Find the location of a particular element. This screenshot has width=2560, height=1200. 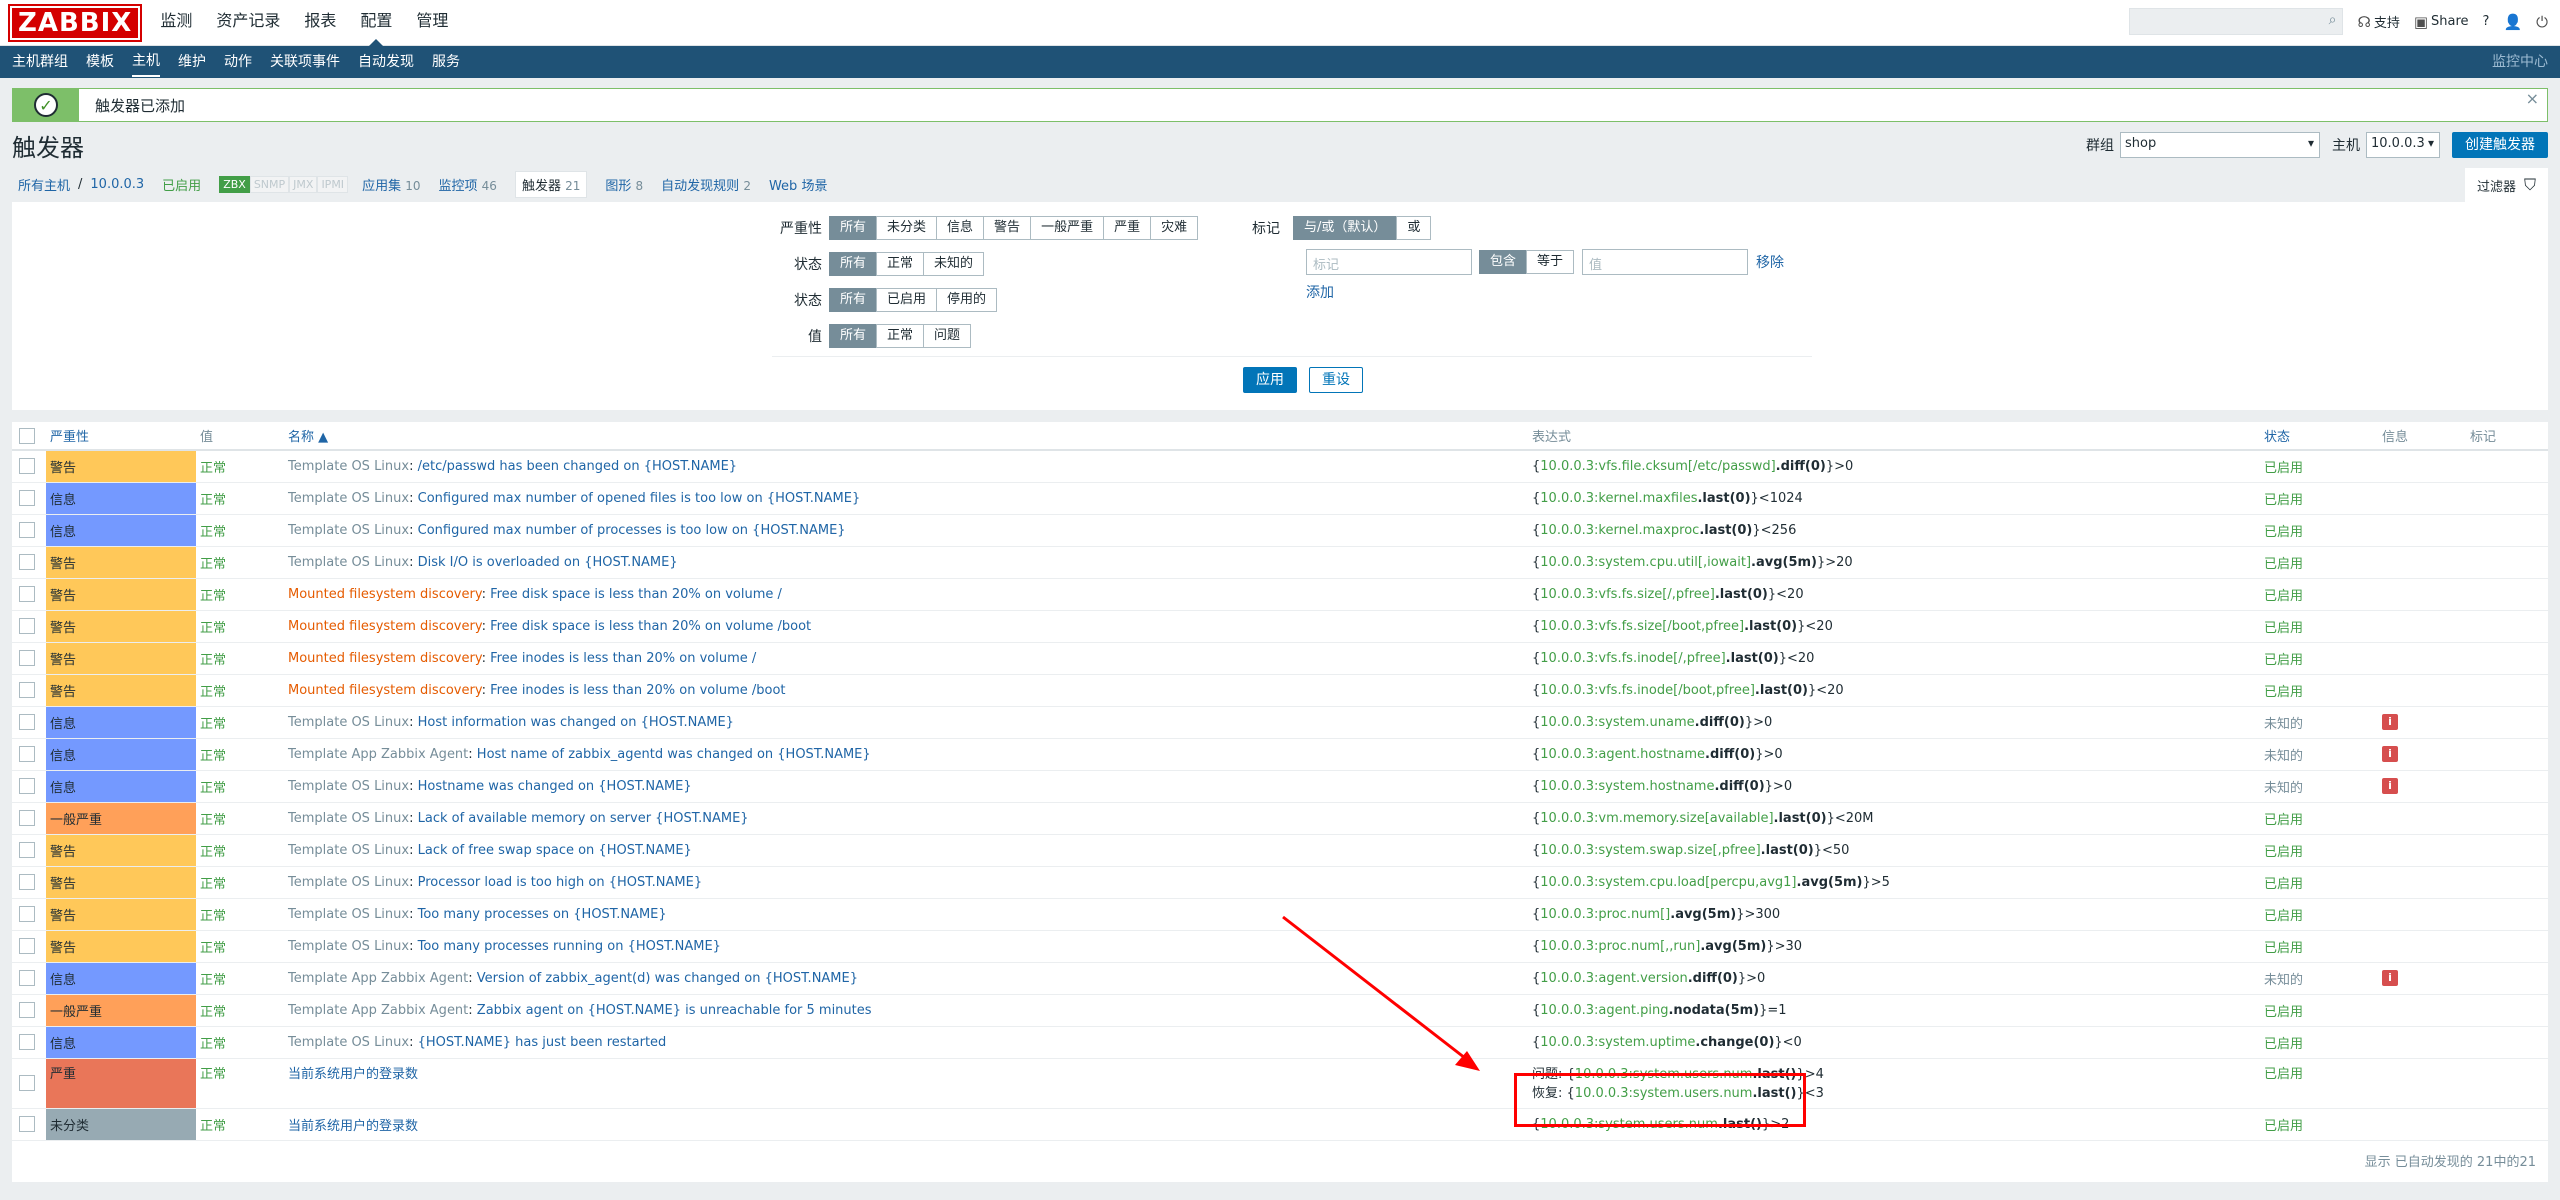

sub-nav-item-1: 模板 is located at coordinates (100, 62).